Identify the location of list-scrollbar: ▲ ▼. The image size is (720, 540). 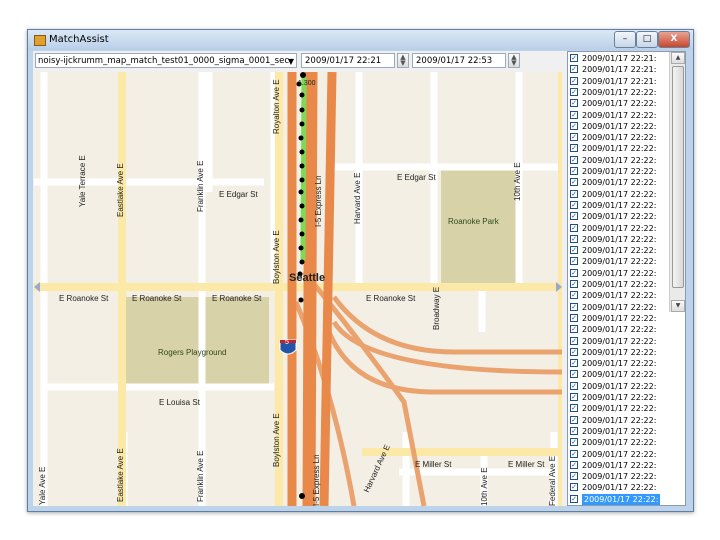
(677, 182).